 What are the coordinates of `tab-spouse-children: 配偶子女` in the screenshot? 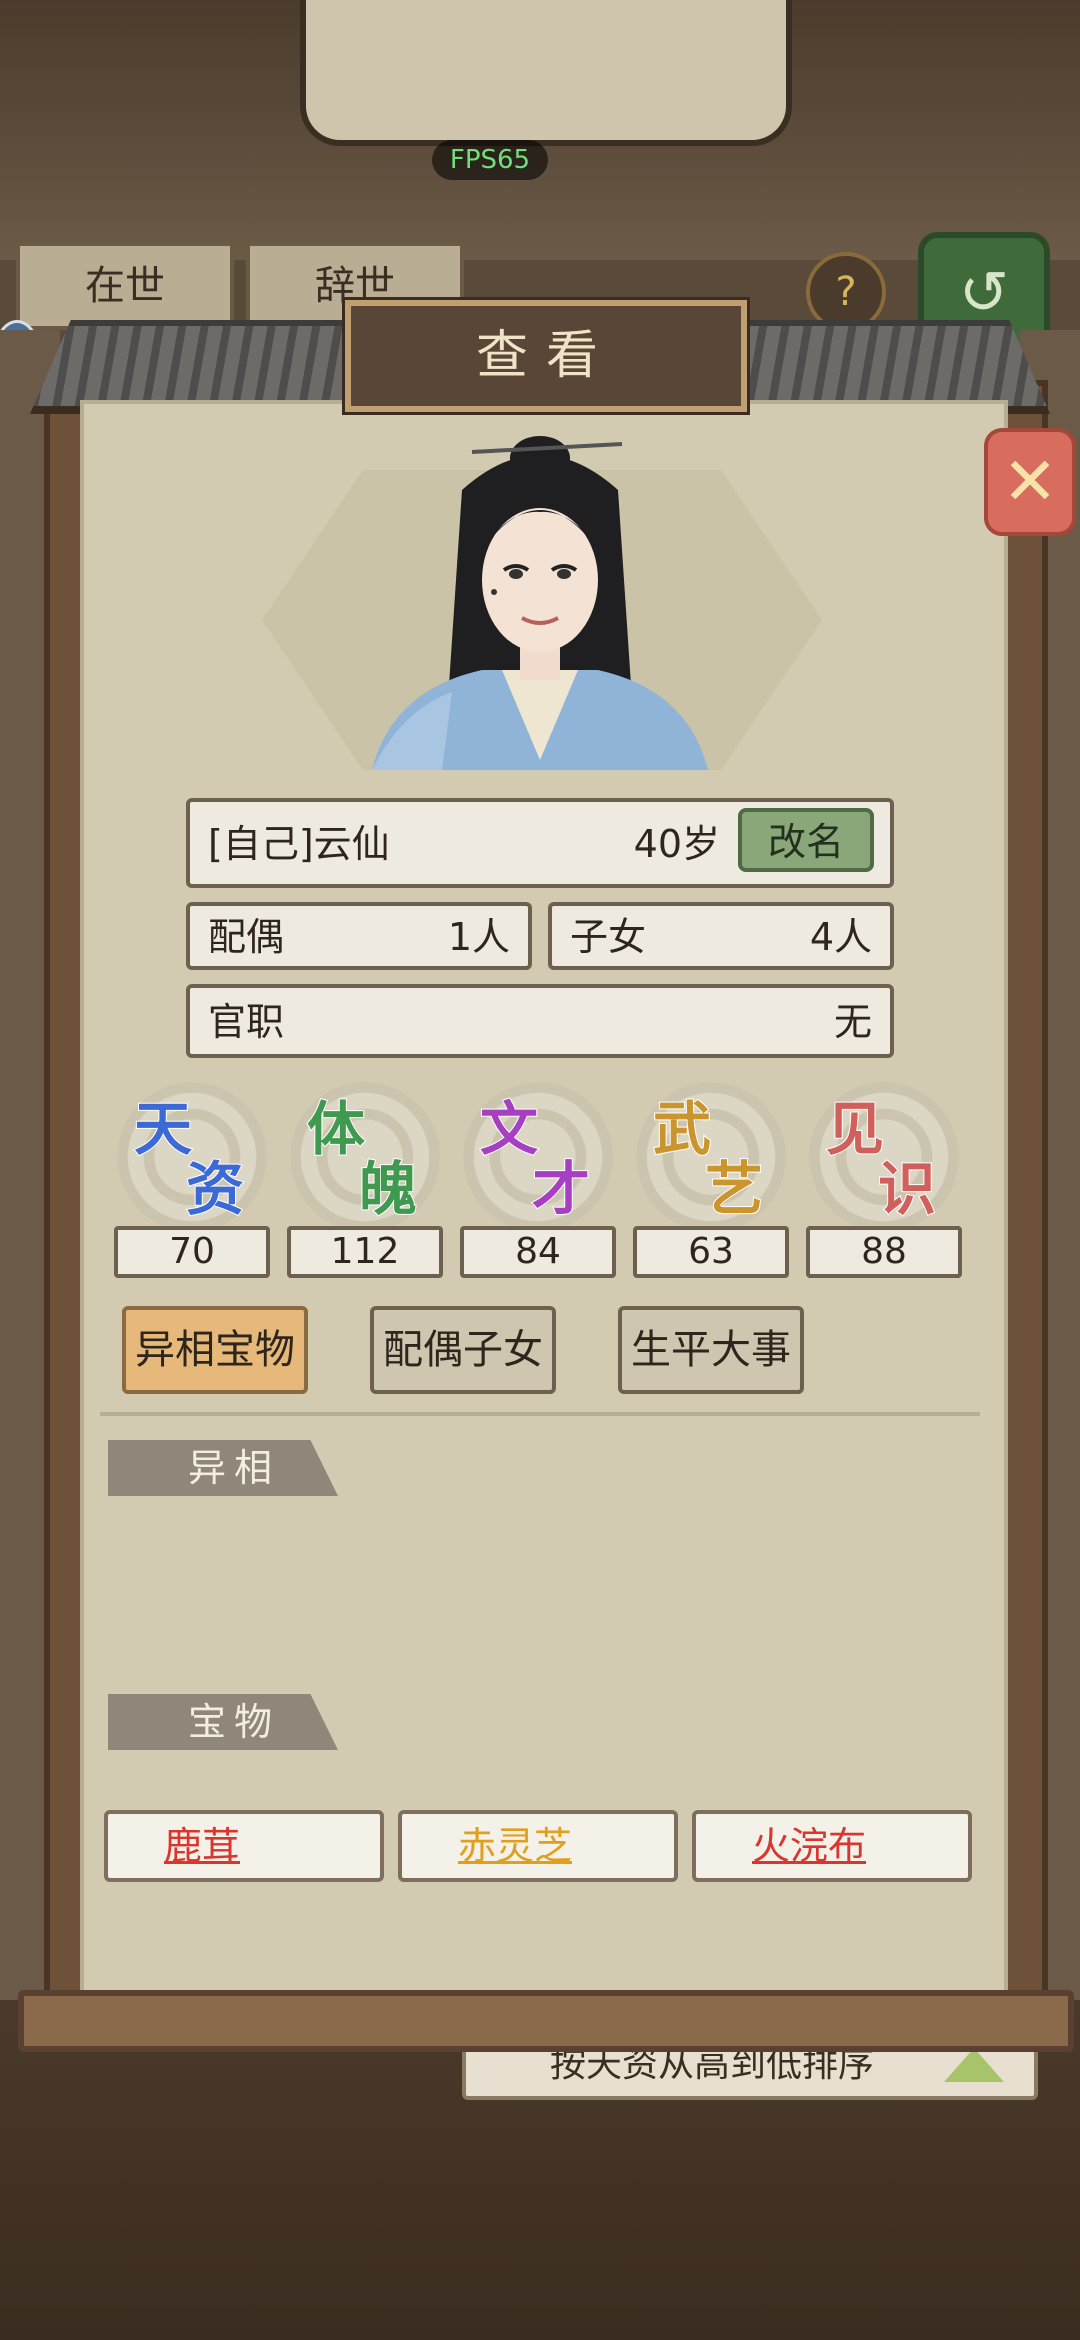 It's located at (463, 1350).